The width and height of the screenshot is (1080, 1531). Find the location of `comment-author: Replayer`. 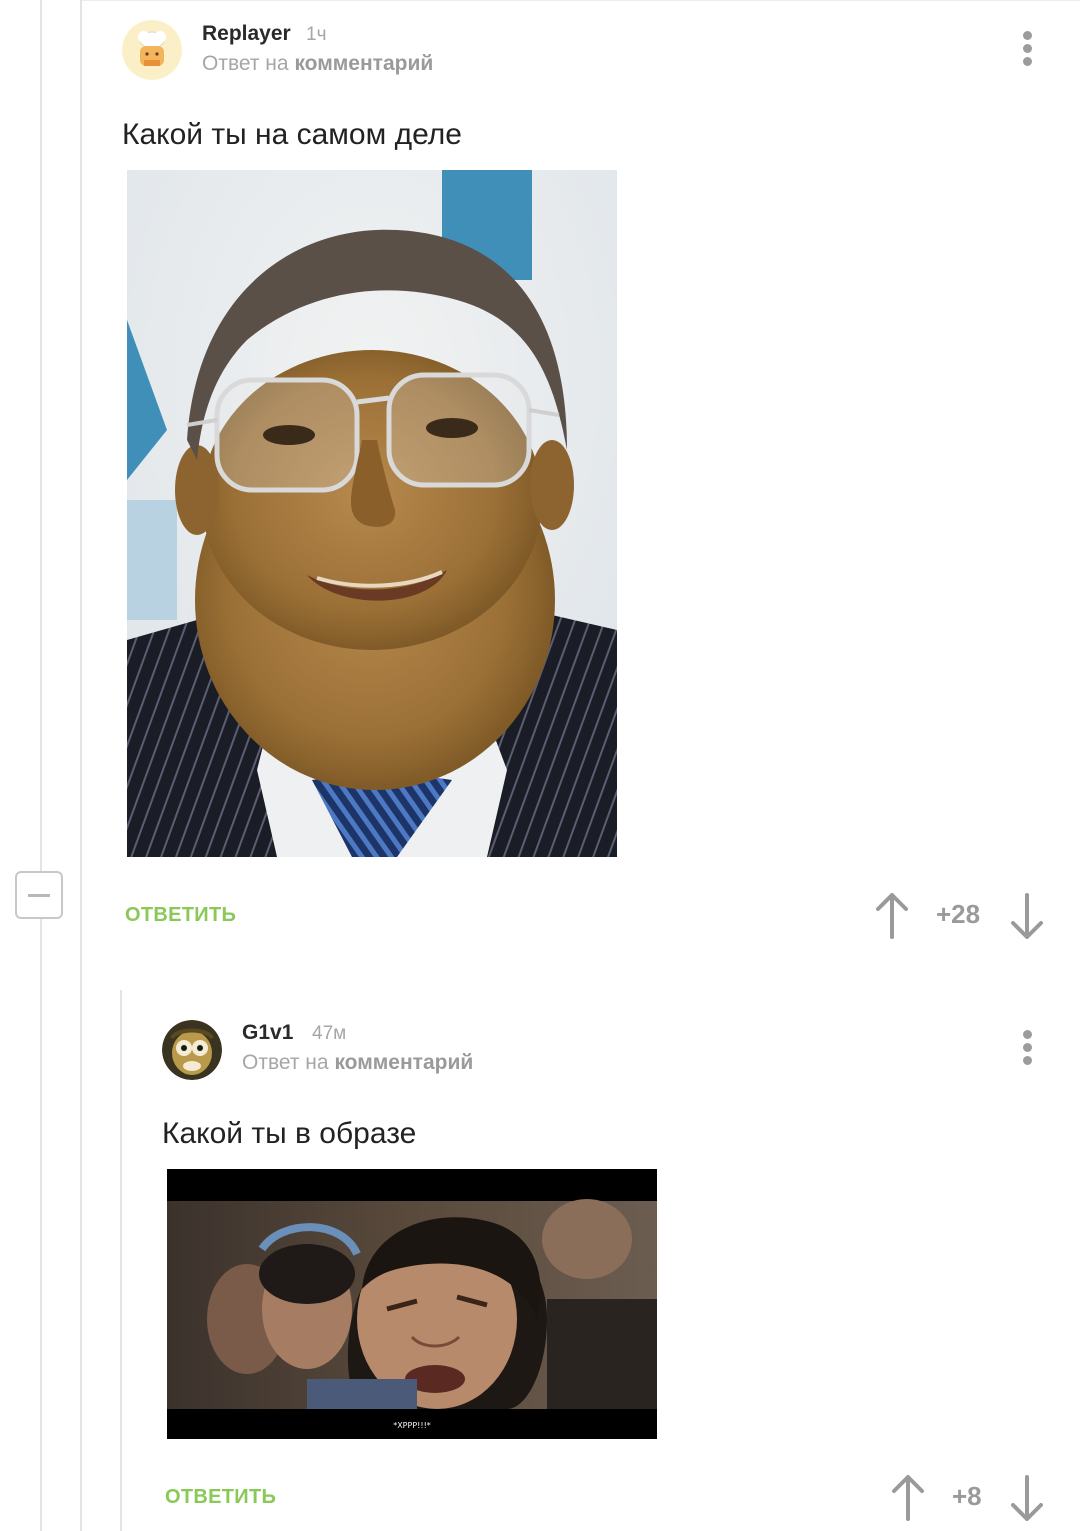

comment-author: Replayer is located at coordinates (246, 34).